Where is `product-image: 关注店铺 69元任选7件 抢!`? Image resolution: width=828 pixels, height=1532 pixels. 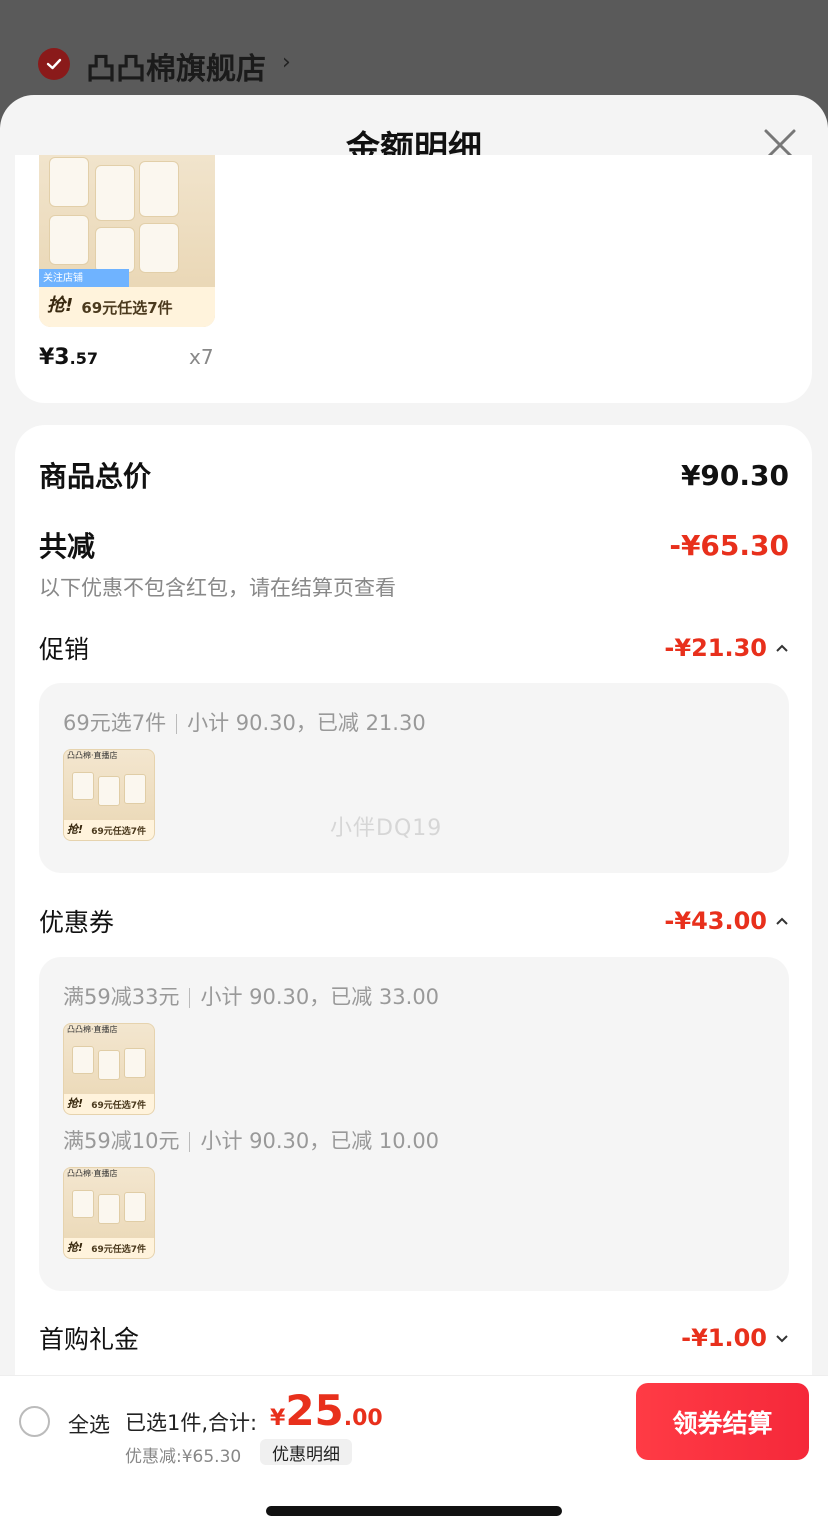
product-image: 关注店铺 69元任选7件 抢! is located at coordinates (127, 241).